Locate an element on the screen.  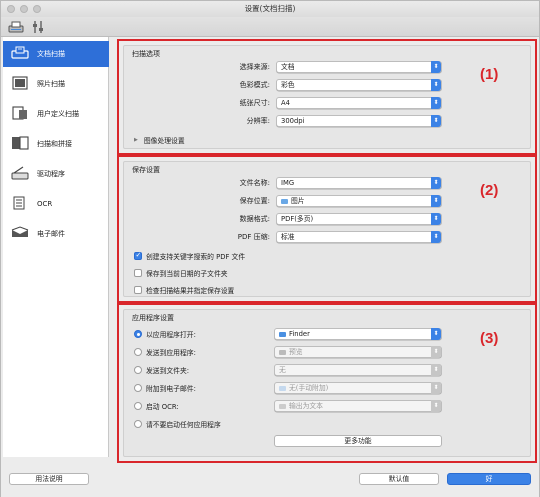
start-ocr-radio is located at coordinates (138, 406).